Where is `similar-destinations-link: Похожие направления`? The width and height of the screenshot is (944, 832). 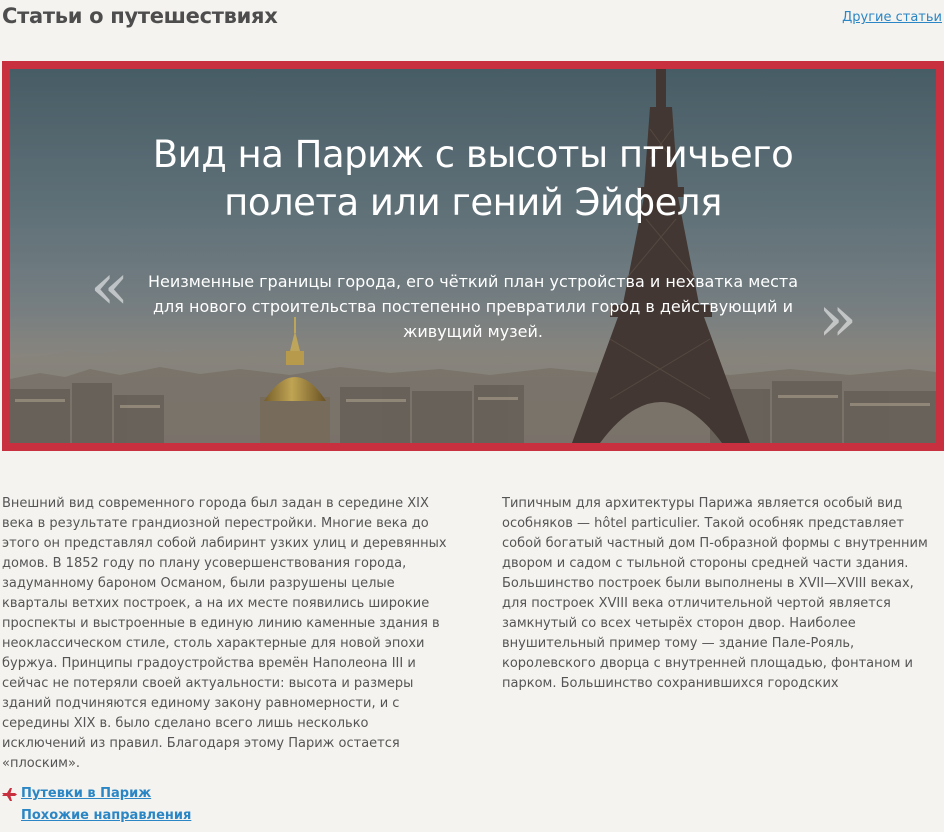 similar-destinations-link: Похожие направления is located at coordinates (106, 815).